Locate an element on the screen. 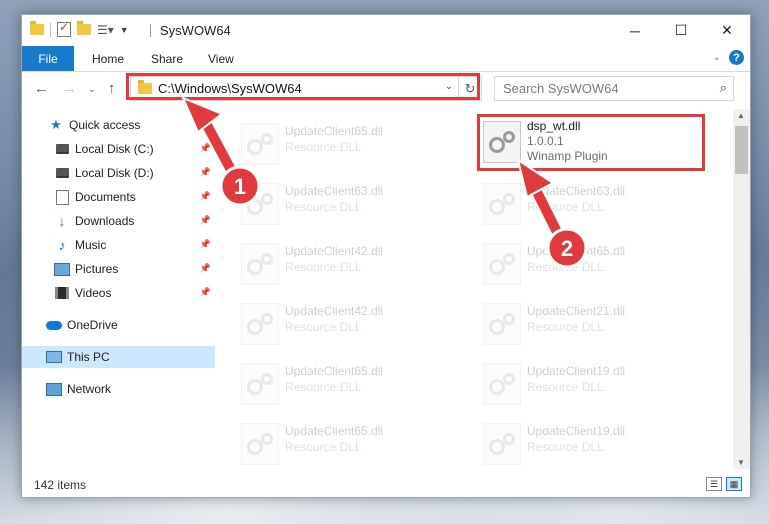  help-icon: ? is located at coordinates (736, 57).